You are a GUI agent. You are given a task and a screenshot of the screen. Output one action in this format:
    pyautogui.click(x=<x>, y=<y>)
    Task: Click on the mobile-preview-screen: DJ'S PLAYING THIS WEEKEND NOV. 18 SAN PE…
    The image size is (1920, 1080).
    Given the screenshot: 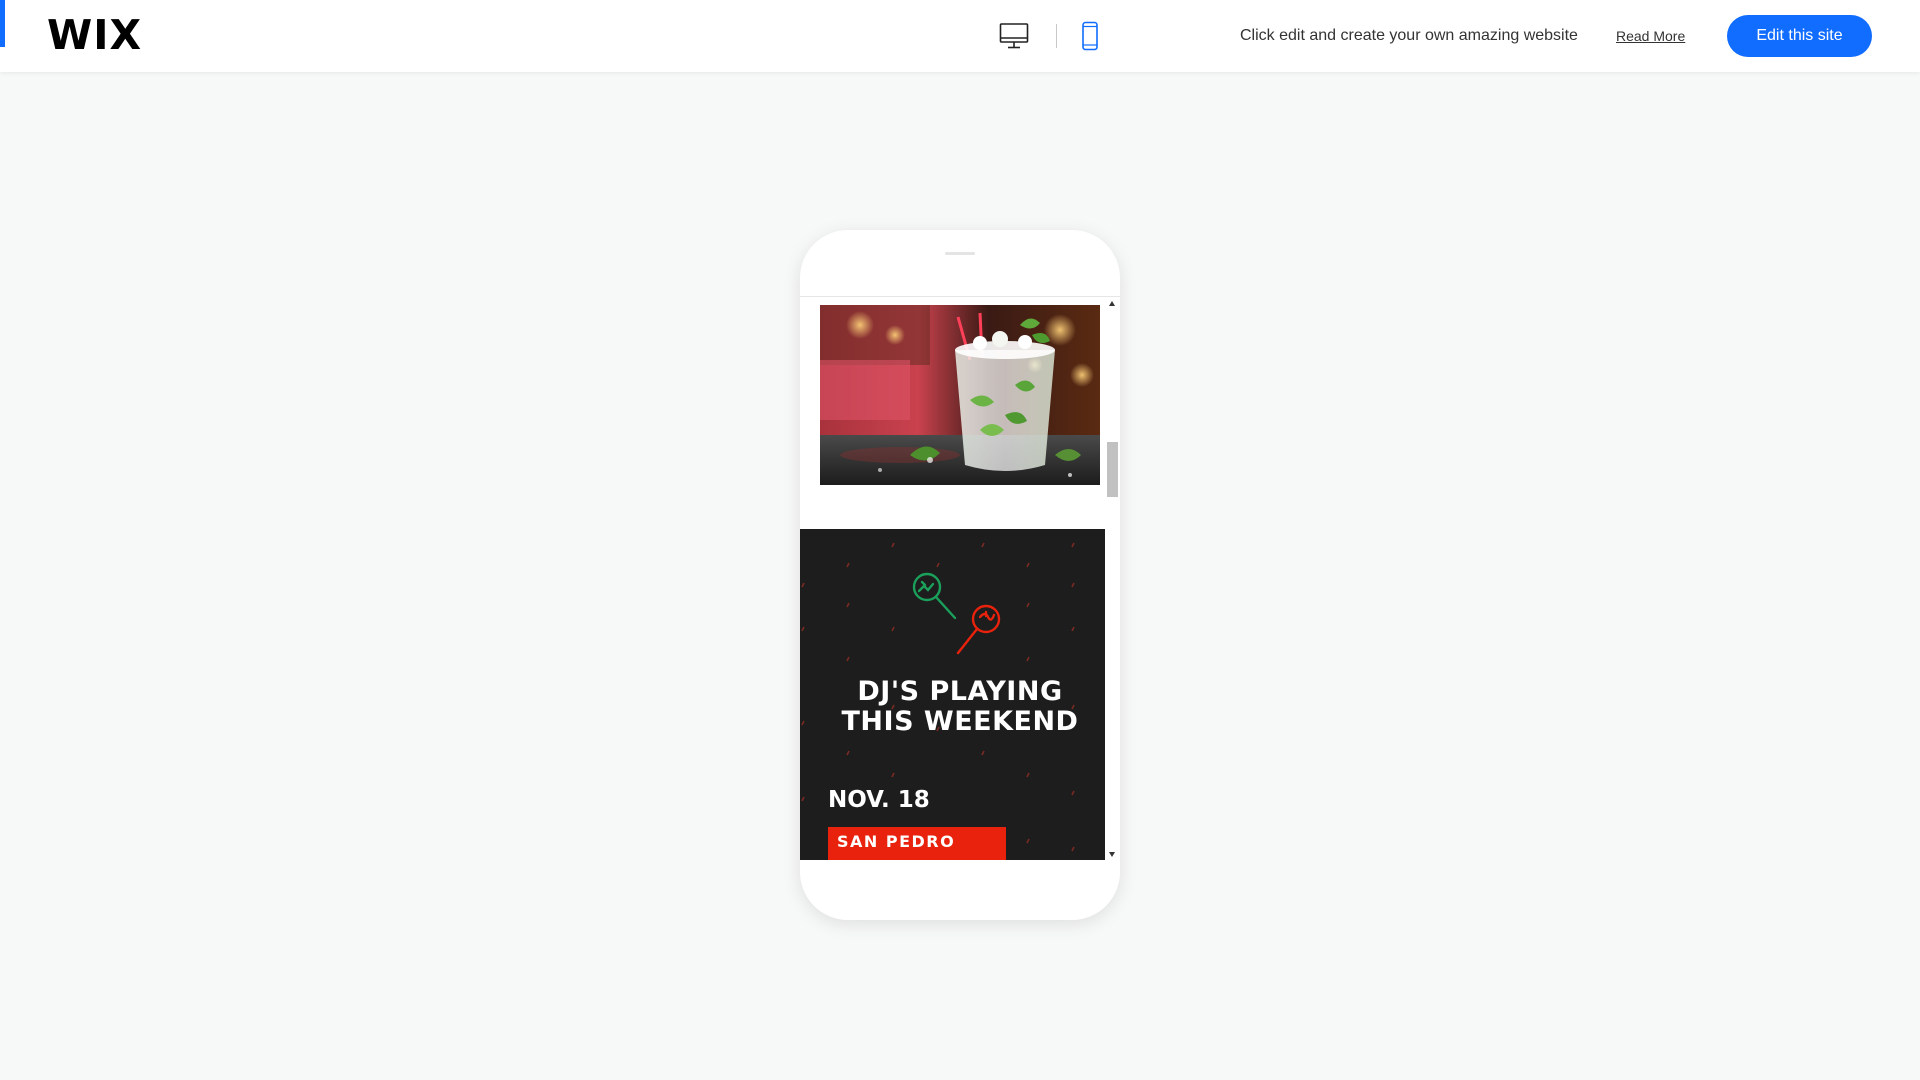 What is the action you would take?
    pyautogui.click(x=960, y=578)
    